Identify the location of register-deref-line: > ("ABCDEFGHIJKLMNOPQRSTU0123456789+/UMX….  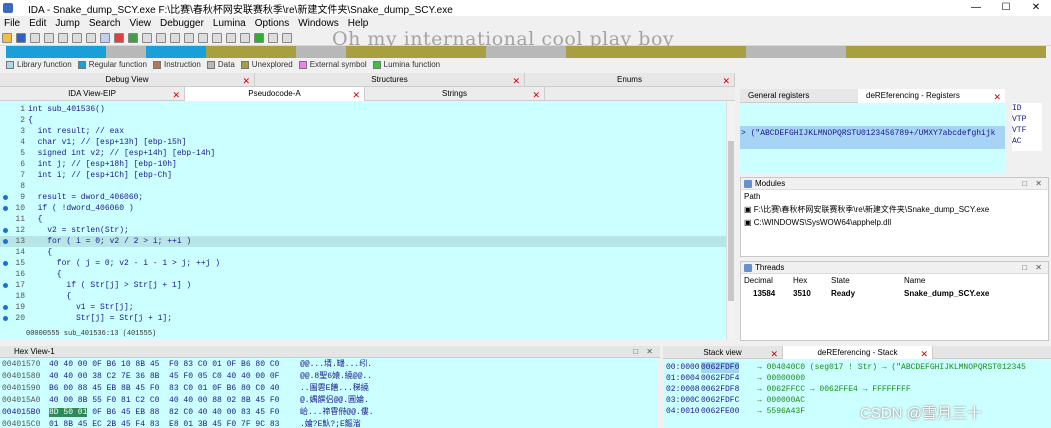
(872, 137).